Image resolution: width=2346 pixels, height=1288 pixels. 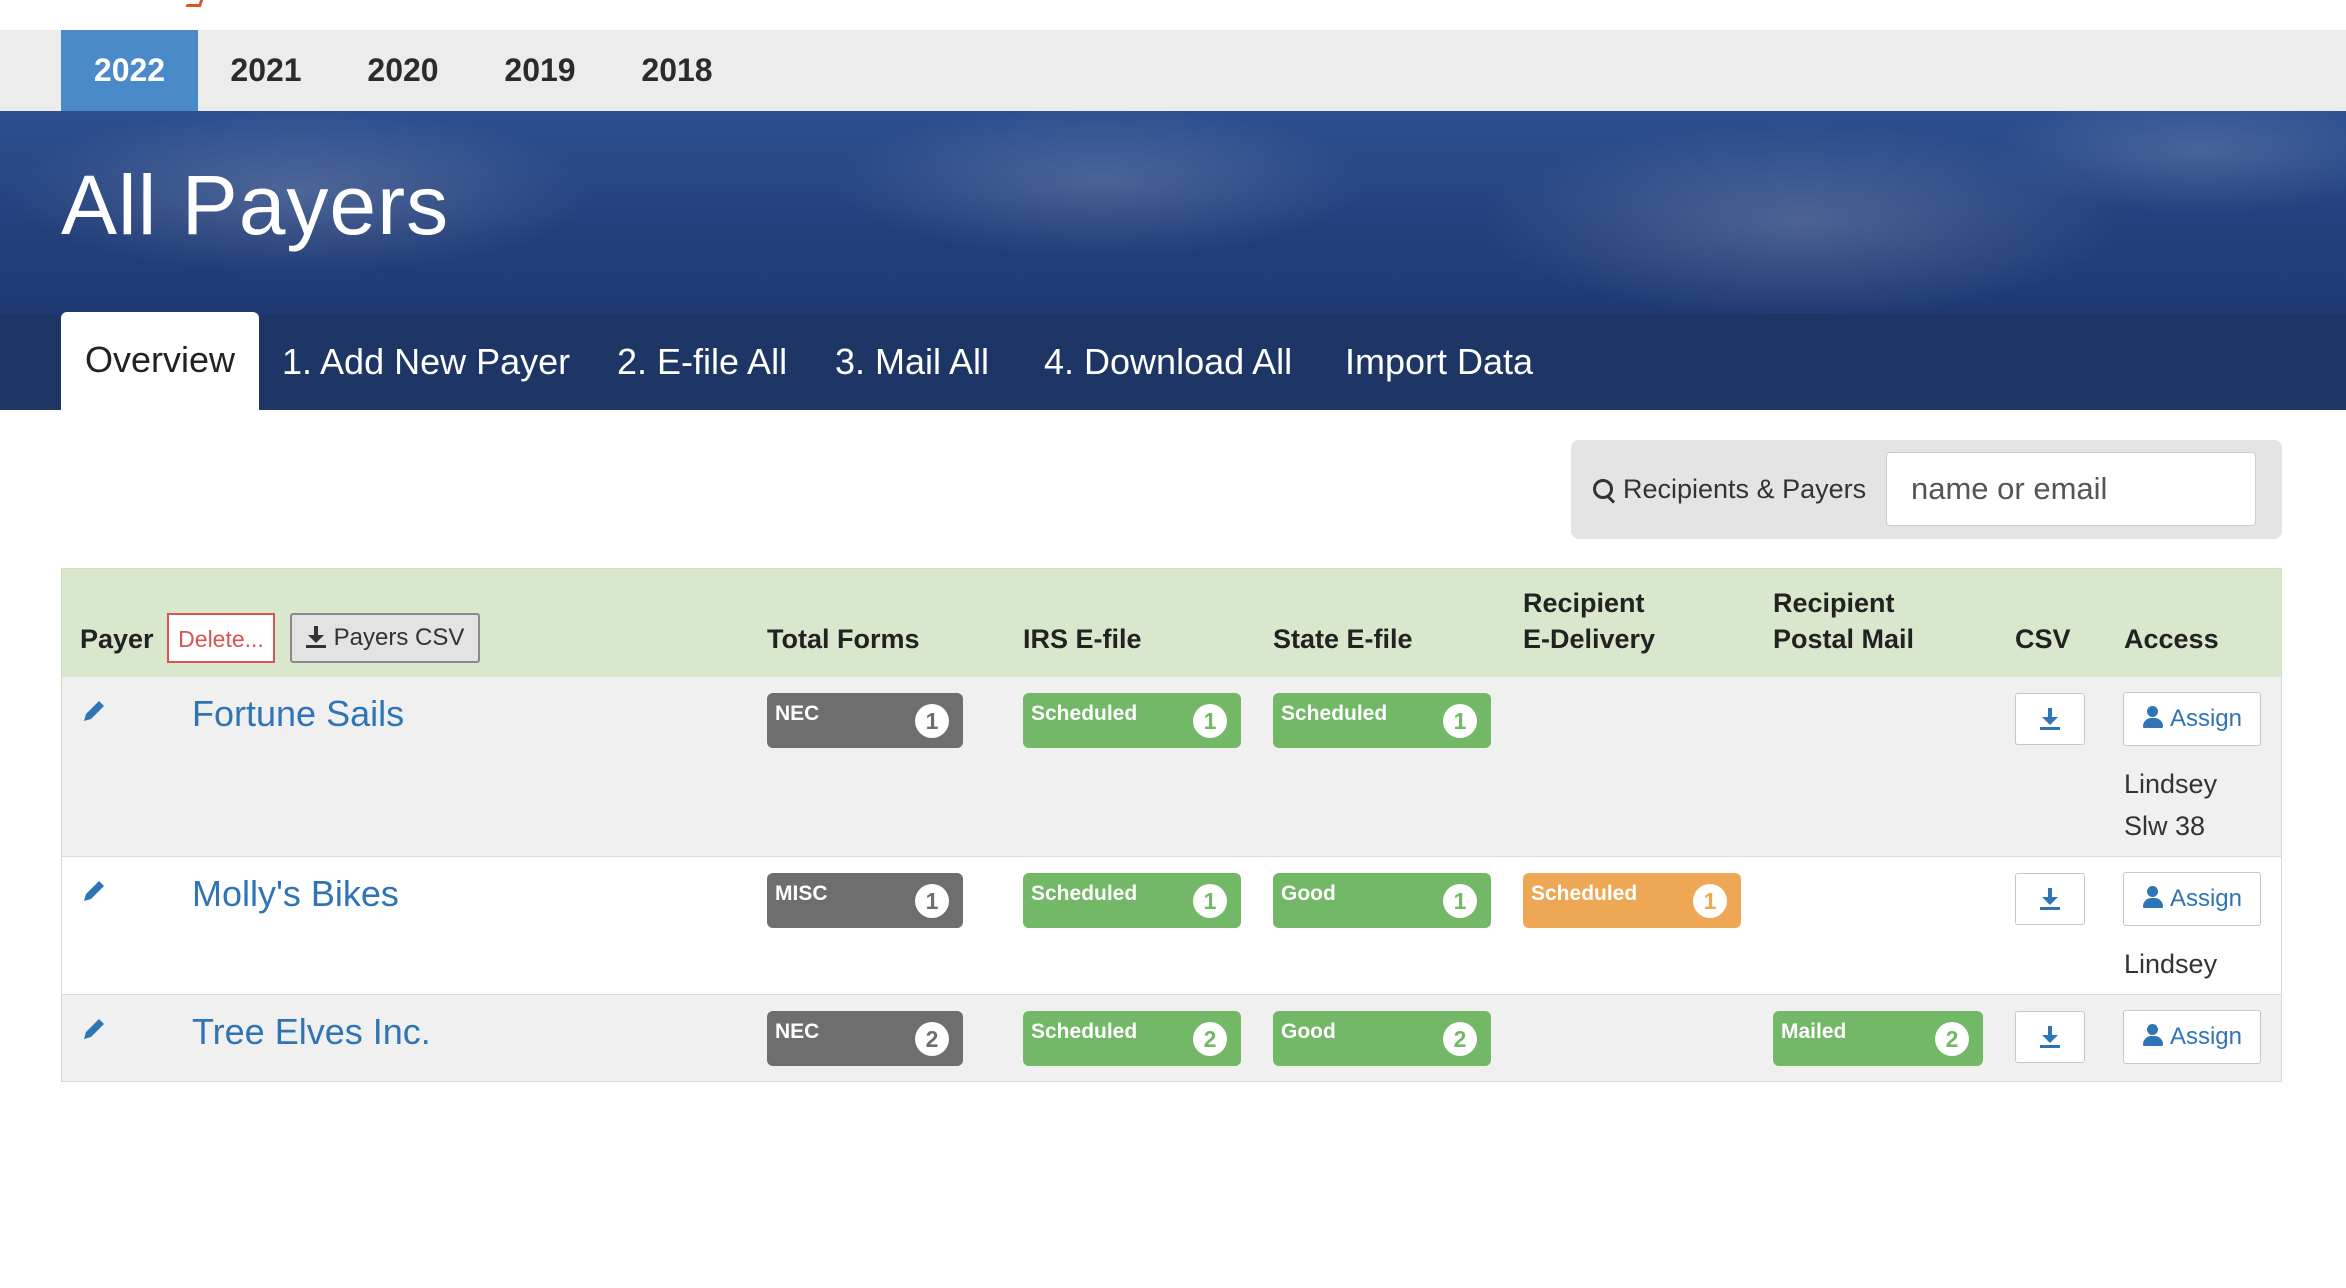 What do you see at coordinates (912, 362) in the screenshot?
I see `tab-mail-all: 3. Mail All` at bounding box center [912, 362].